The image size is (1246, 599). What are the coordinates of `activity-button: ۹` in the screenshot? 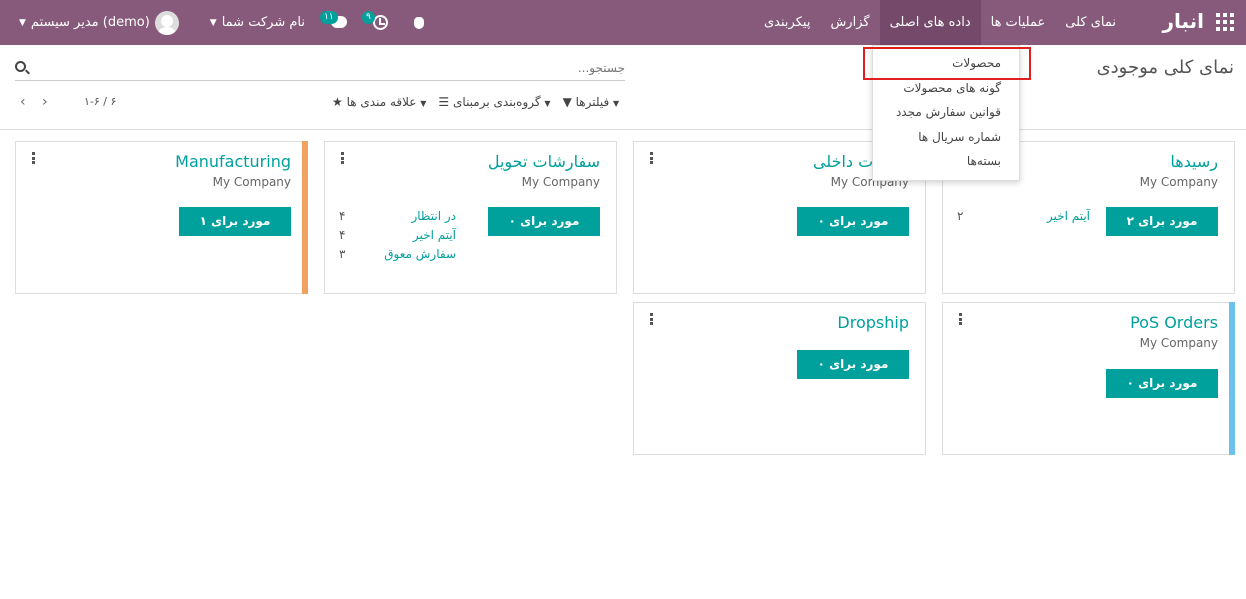 It's located at (375, 21).